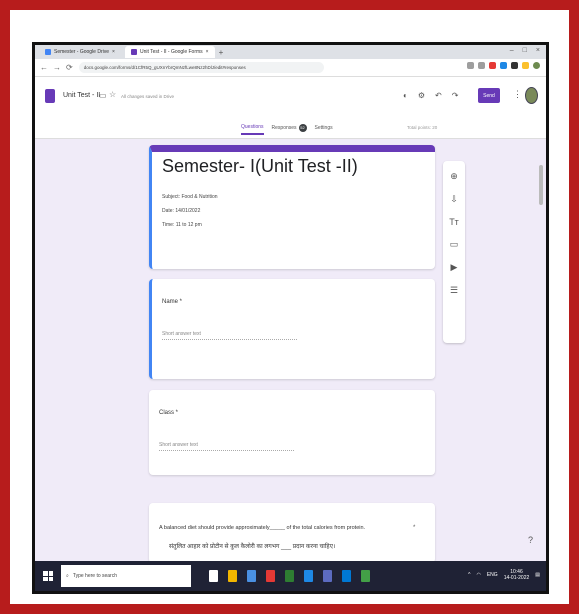 Image resolution: width=579 pixels, height=614 pixels. I want to click on window-controls: – □ ×, so click(525, 50).